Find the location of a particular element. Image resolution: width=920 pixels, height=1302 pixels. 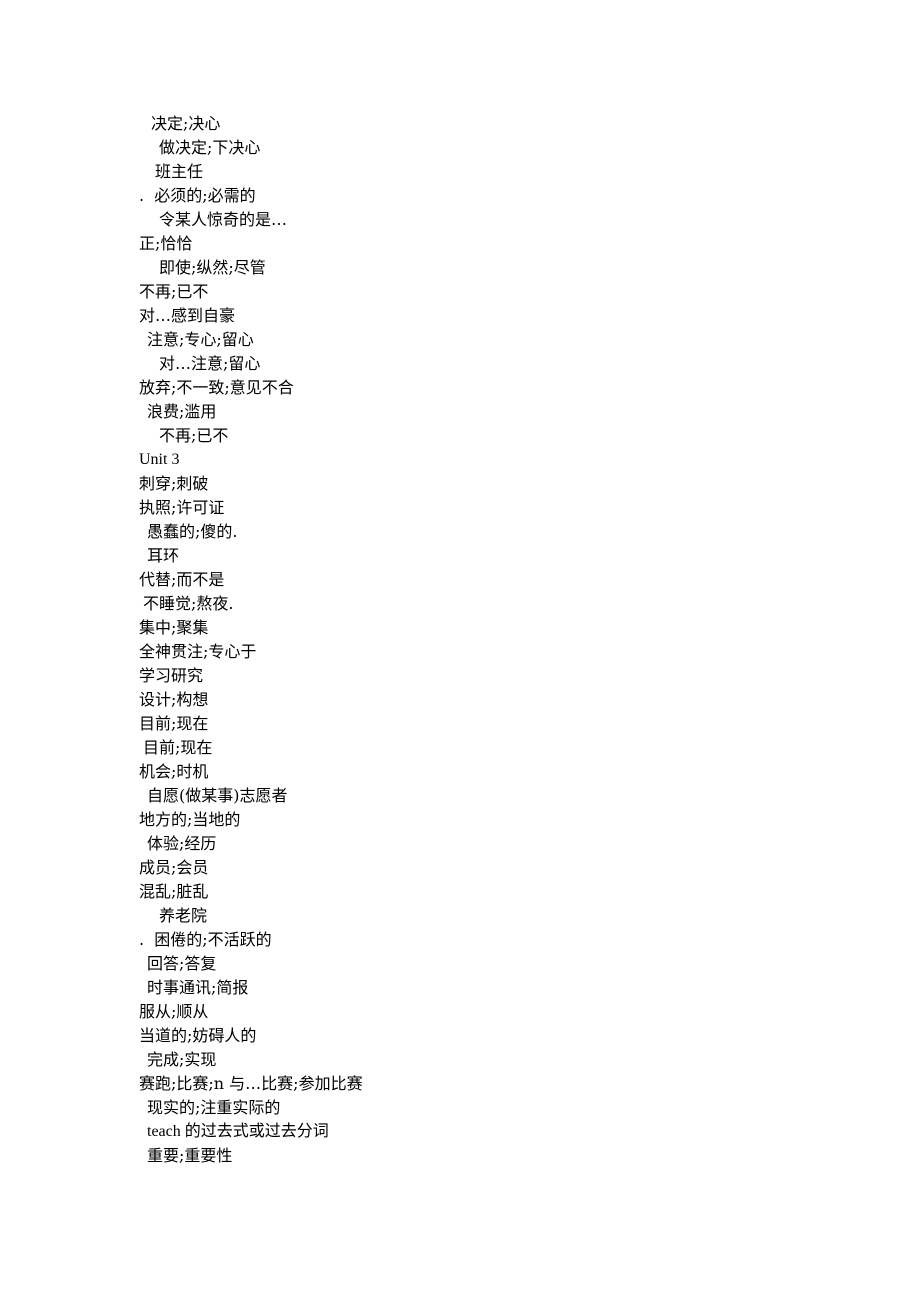

vocab-definition-line: 当道的;妨碍人的 is located at coordinates (198, 1035).